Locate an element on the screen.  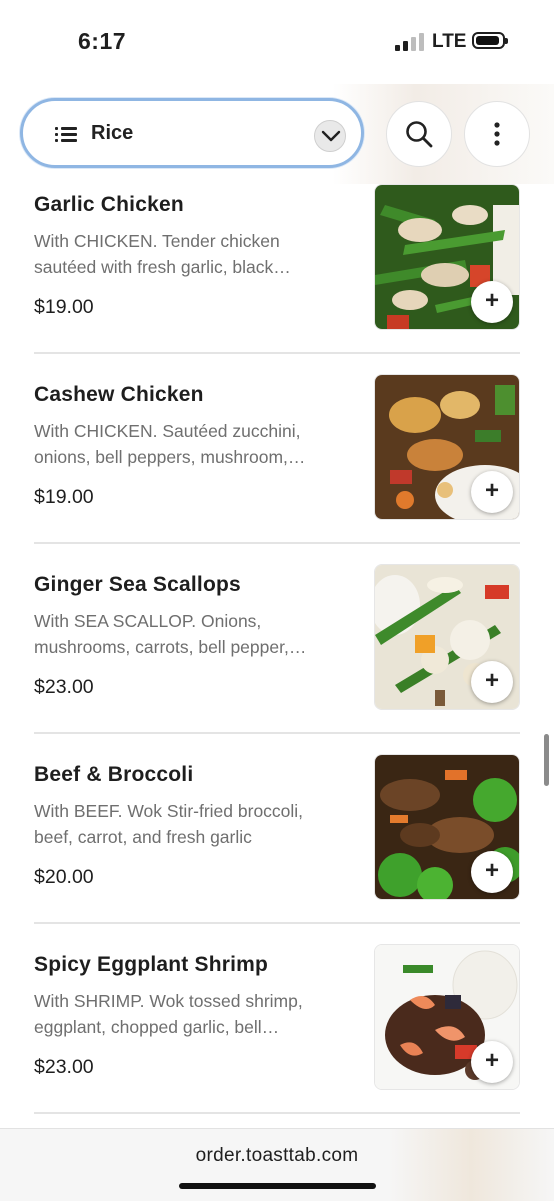
status-bar: 6:17 LTE is located at coordinates (277, 42).